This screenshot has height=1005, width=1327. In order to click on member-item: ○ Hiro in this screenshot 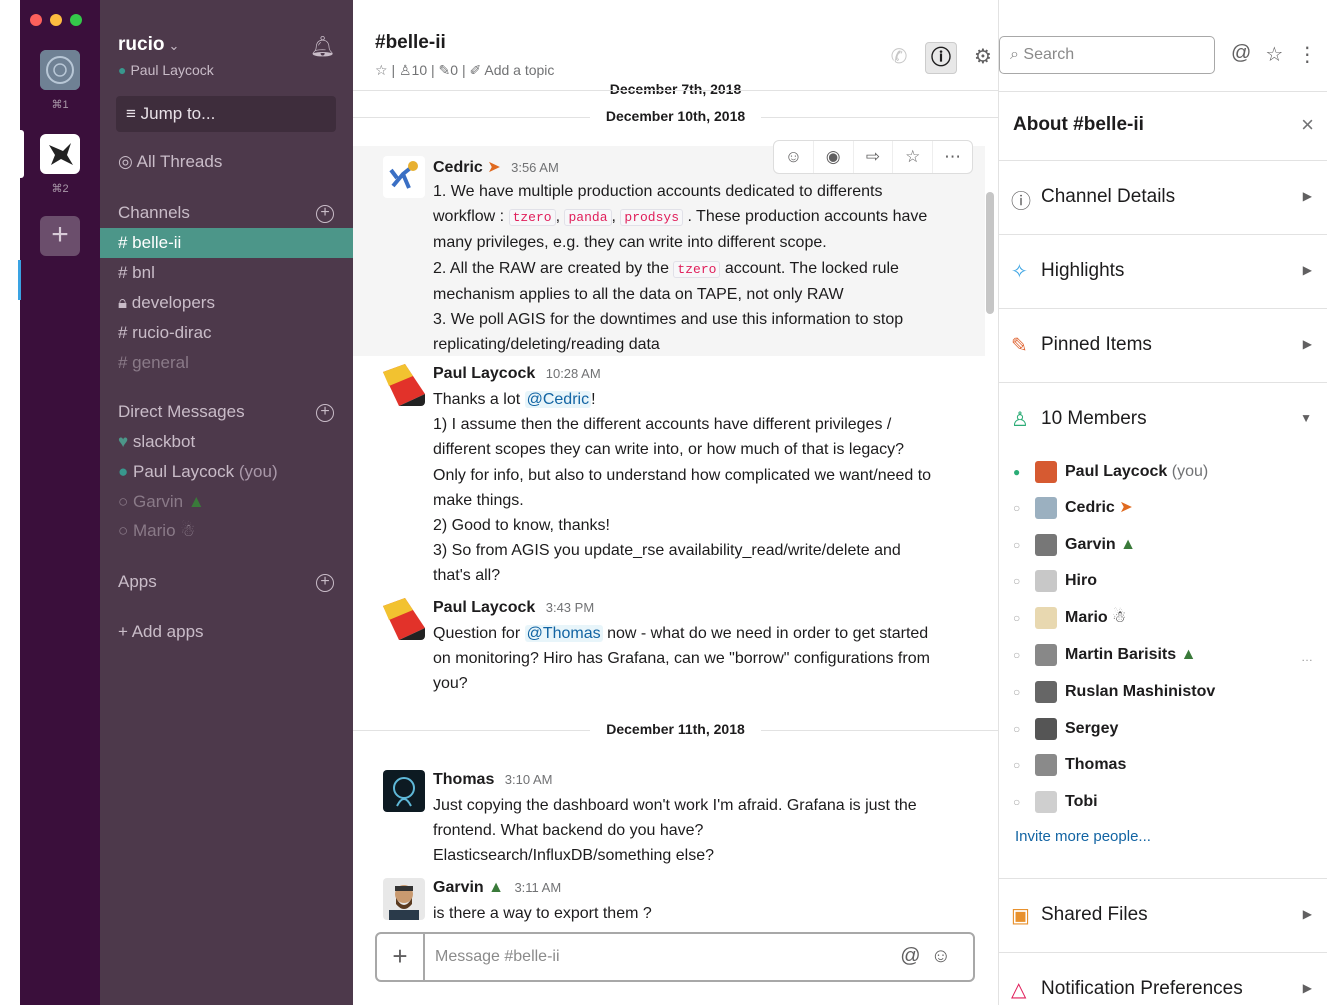, I will do `click(1055, 585)`.